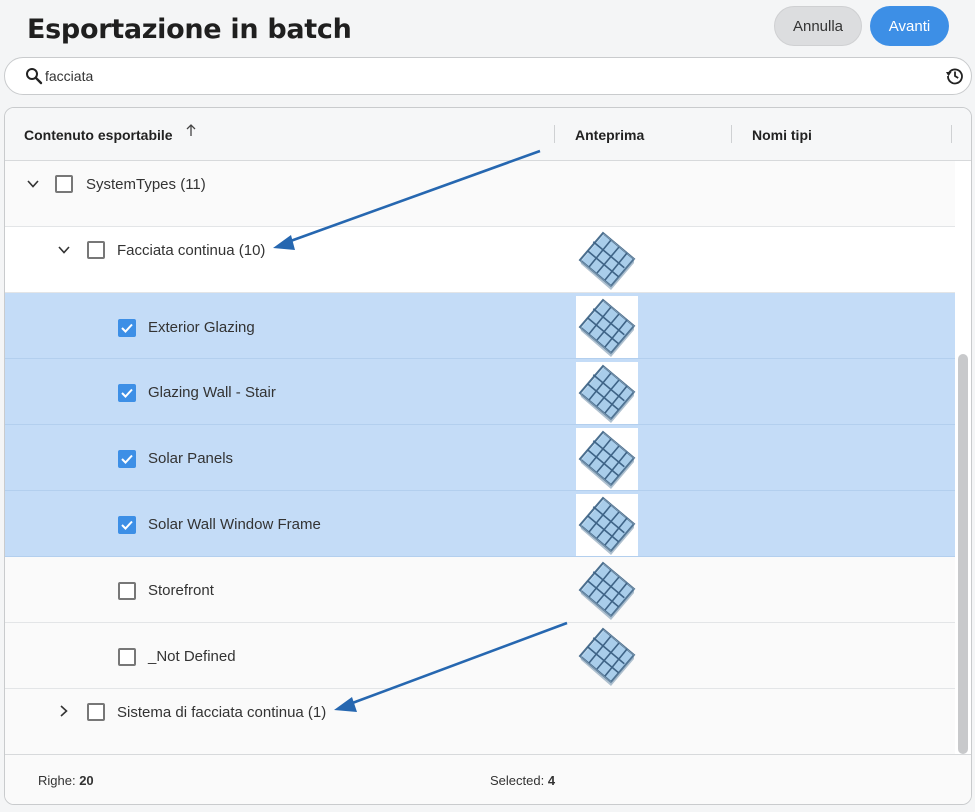 This screenshot has height=812, width=975. Describe the element at coordinates (181, 590) in the screenshot. I see `row-label: Storefront` at that location.